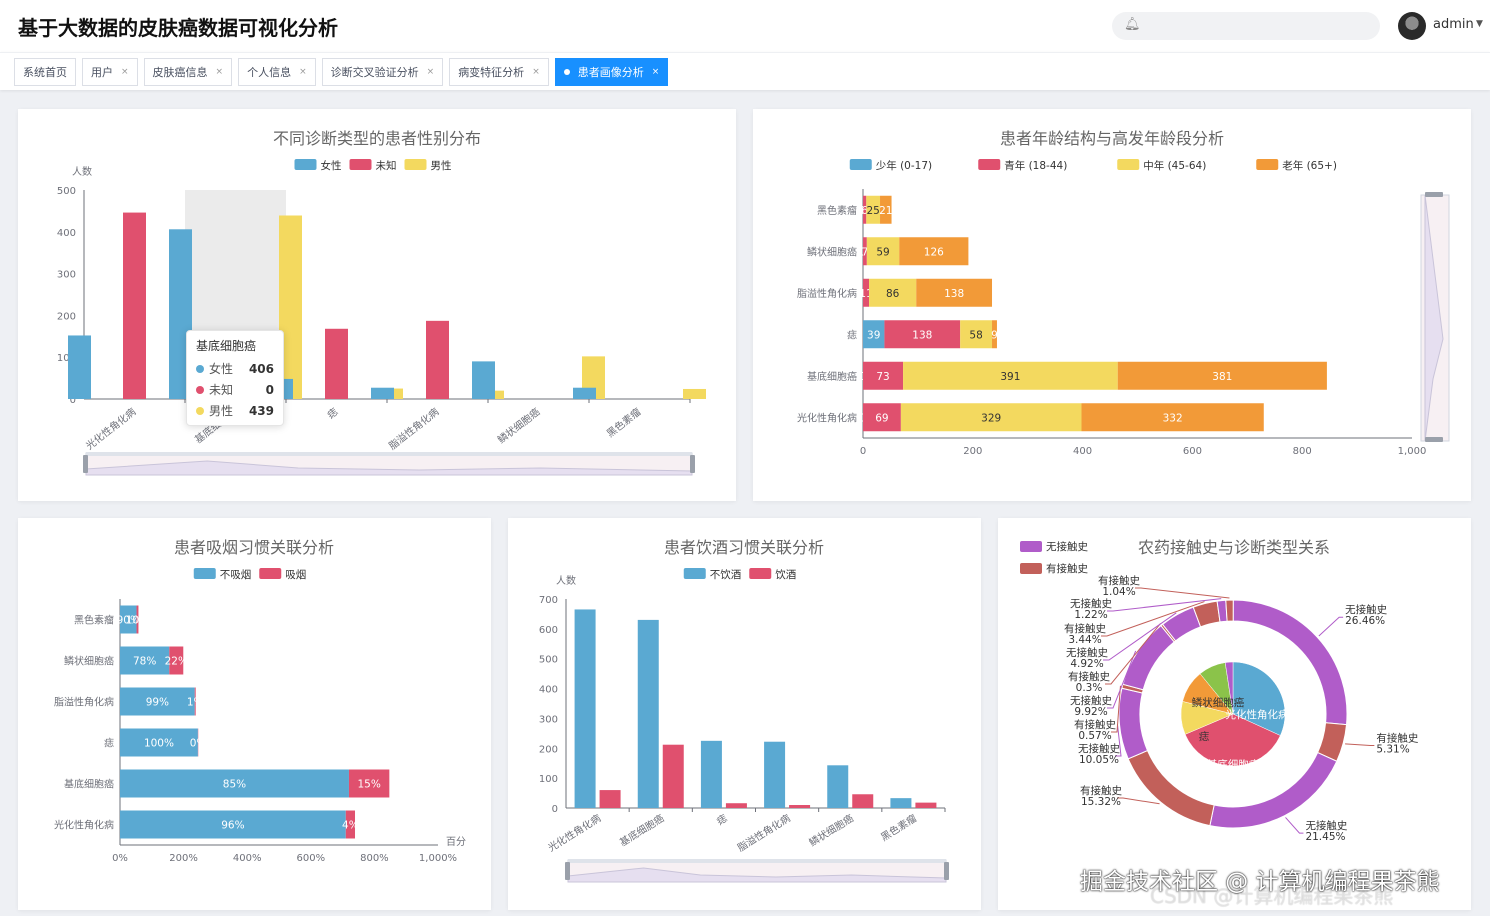 The width and height of the screenshot is (1490, 916). What do you see at coordinates (456, 842) in the screenshot?
I see `x-axis-label: 百分` at bounding box center [456, 842].